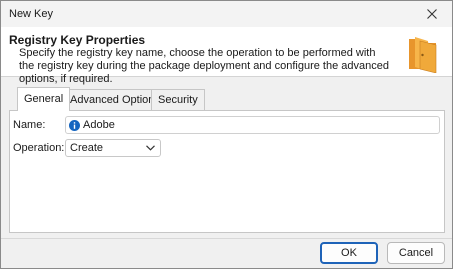  Describe the element at coordinates (74, 125) in the screenshot. I see `info-icon` at that location.